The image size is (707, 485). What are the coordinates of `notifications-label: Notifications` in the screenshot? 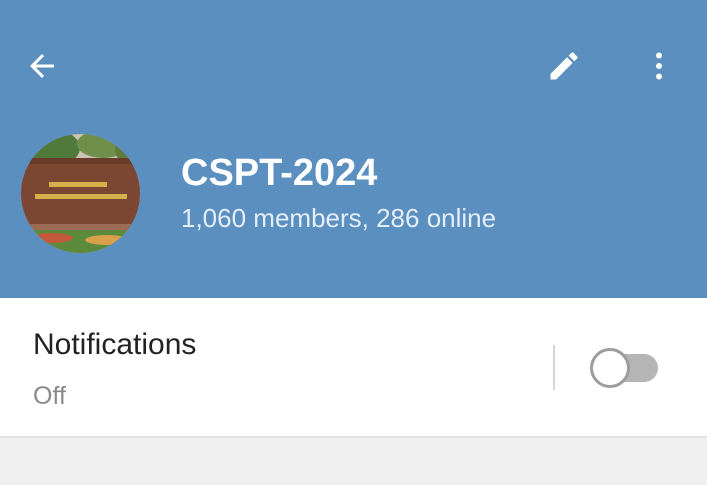 It's located at (115, 344).